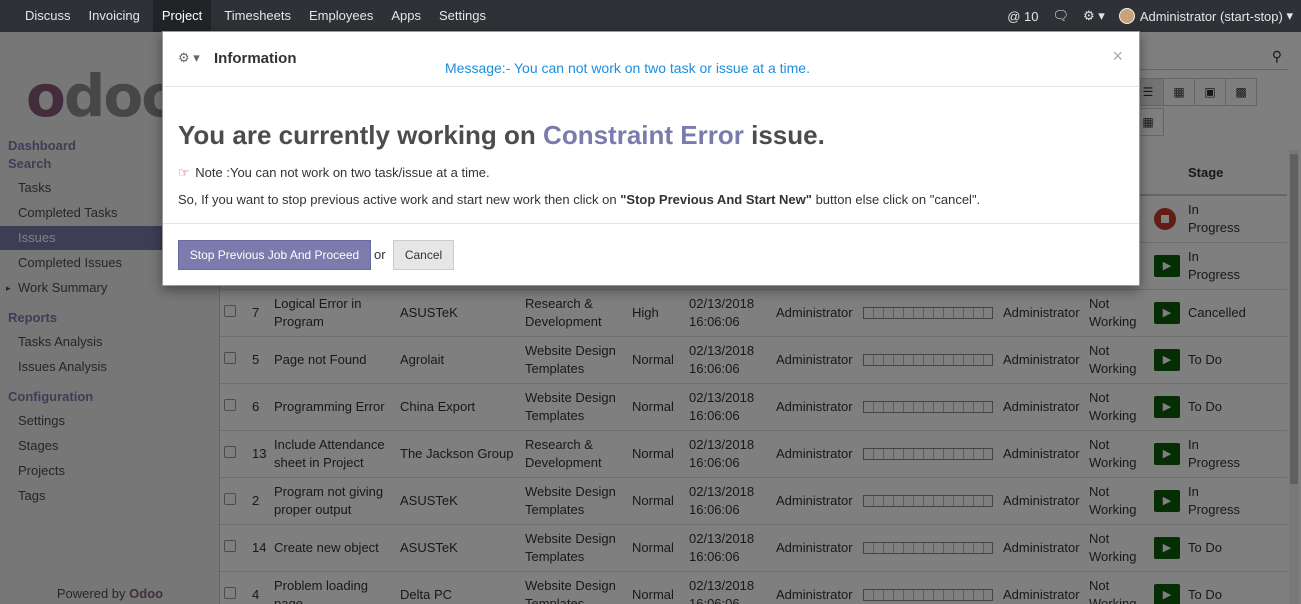 This screenshot has height=604, width=1301. Describe the element at coordinates (1016, 16) in the screenshot. I see `at-icon: @` at that location.